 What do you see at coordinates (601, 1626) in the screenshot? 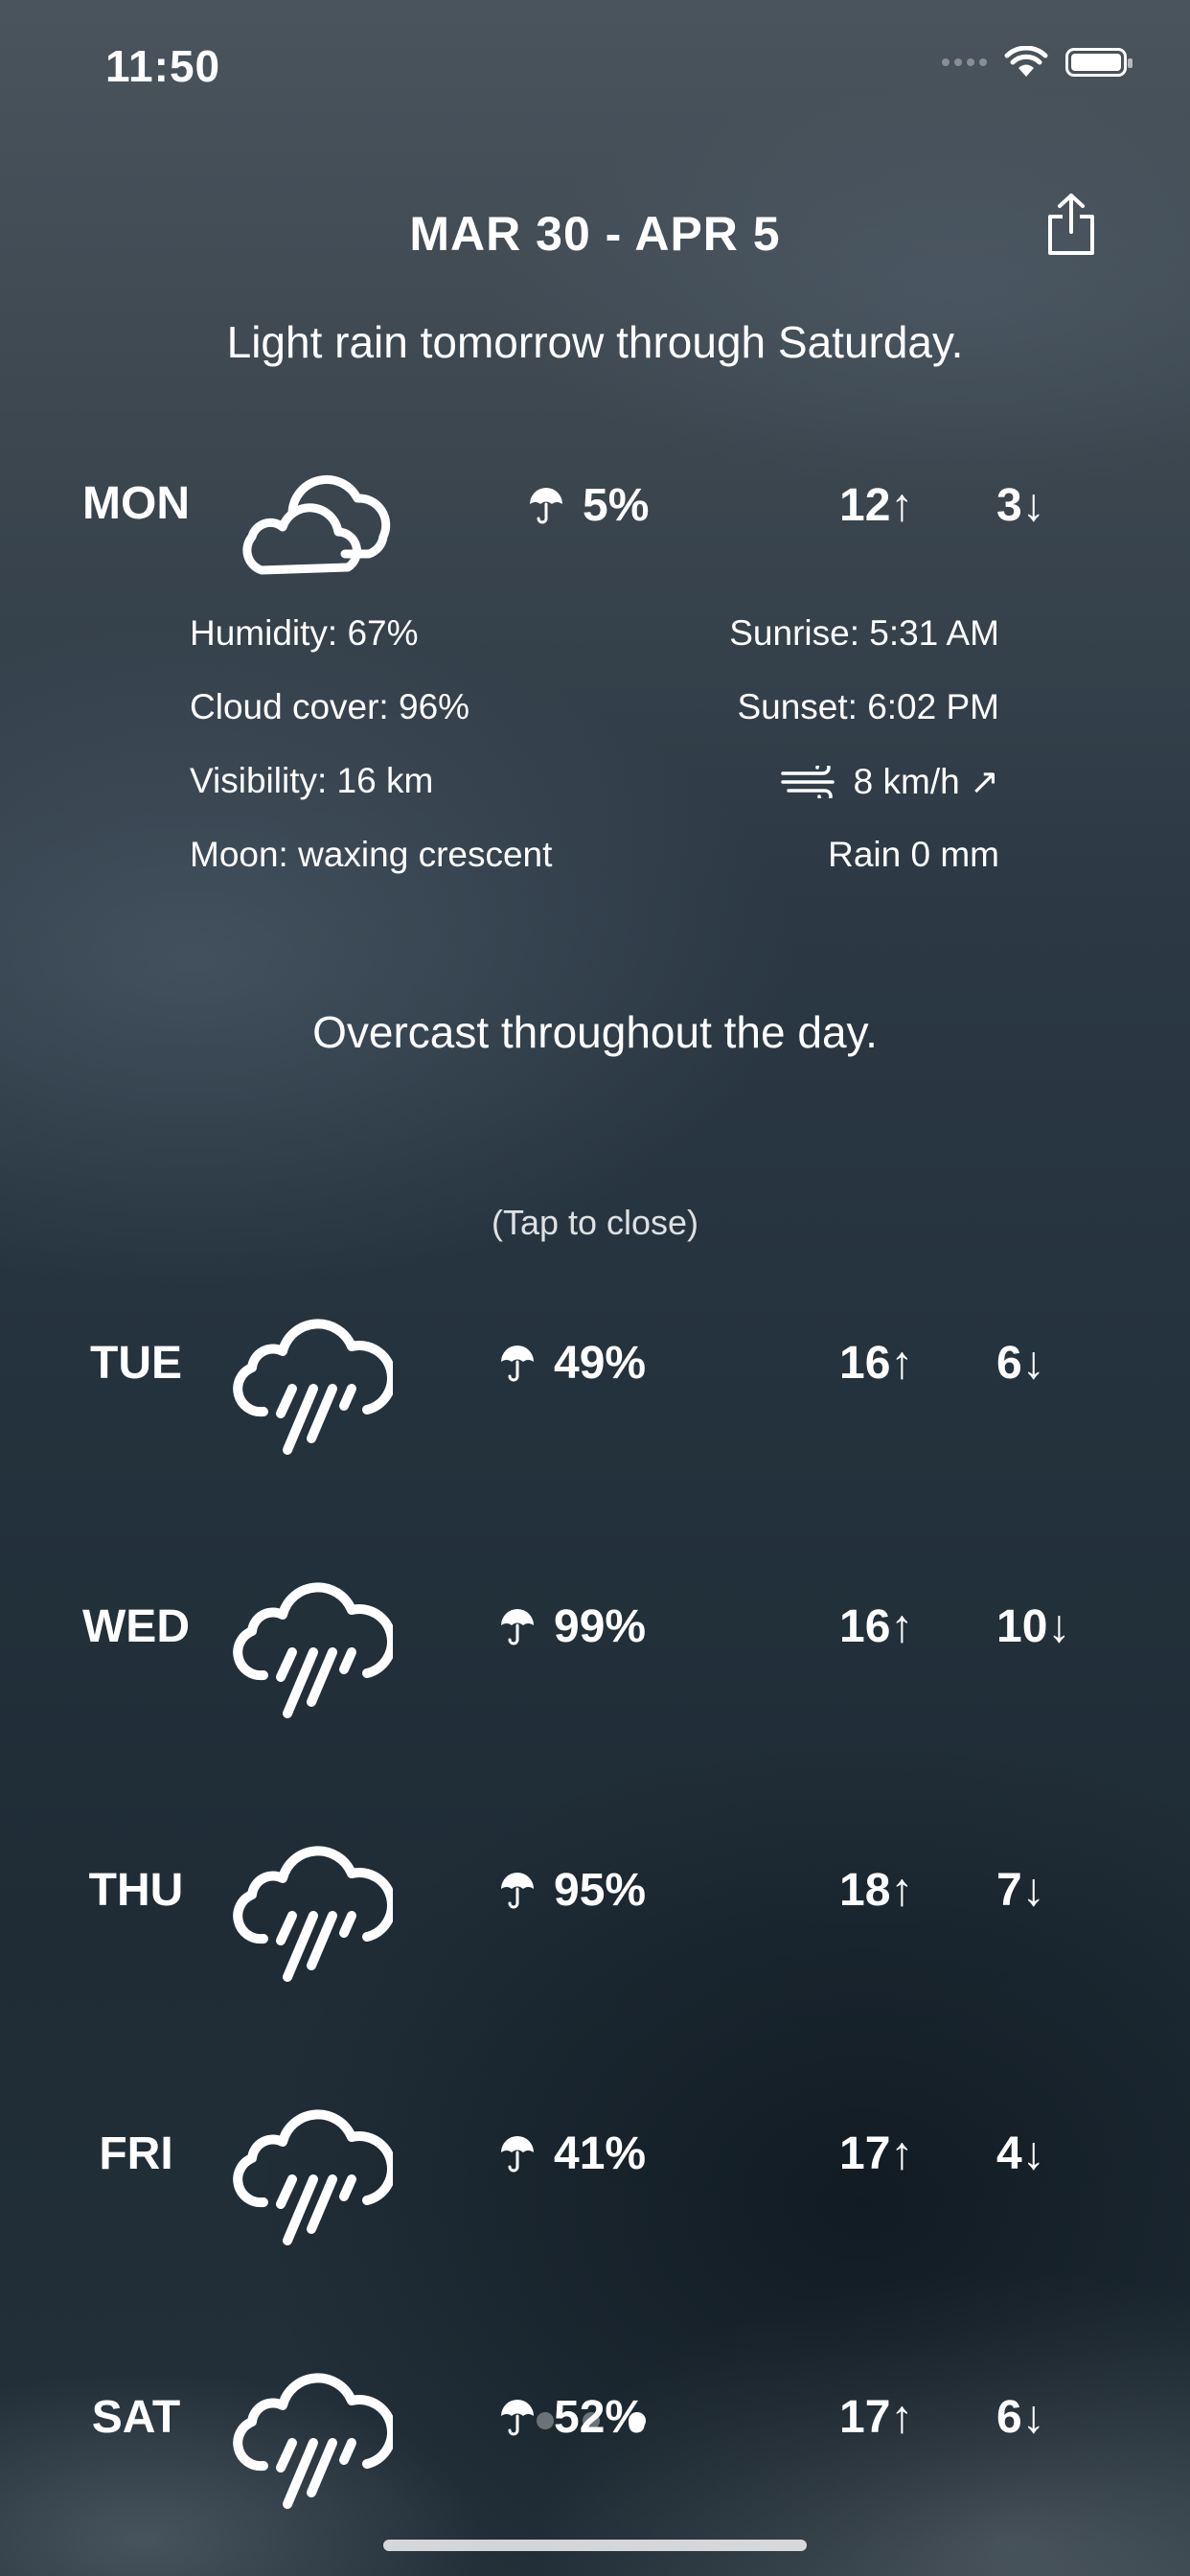
I see `precip-value: 99%` at bounding box center [601, 1626].